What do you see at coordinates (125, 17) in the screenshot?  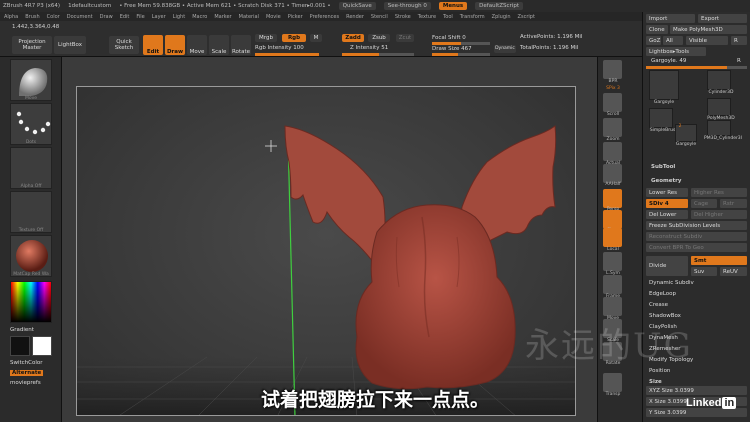 I see `menu-edit: Edit` at bounding box center [125, 17].